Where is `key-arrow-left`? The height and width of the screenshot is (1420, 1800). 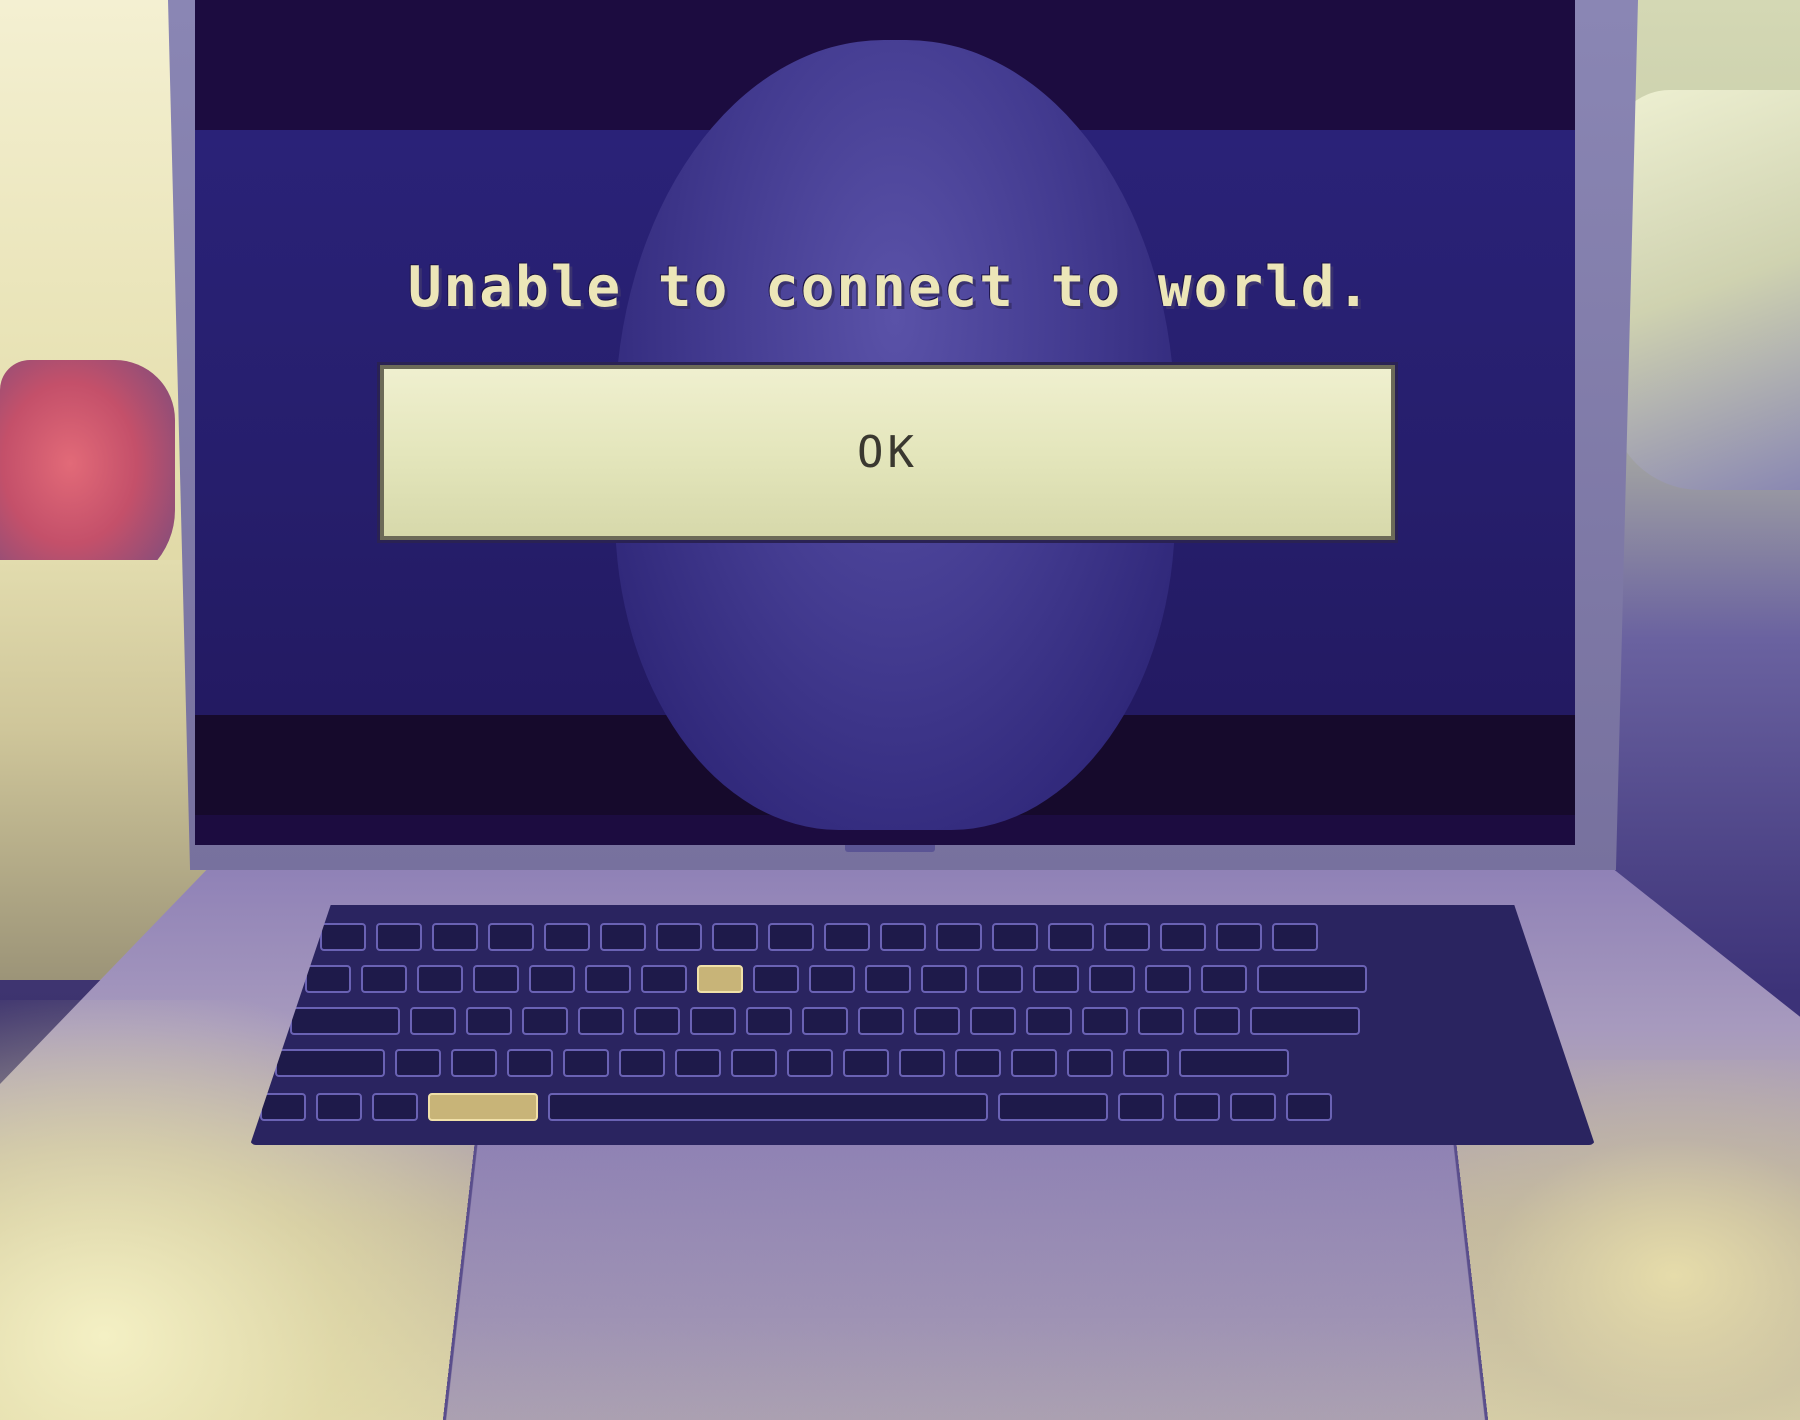 key-arrow-left is located at coordinates (1197, 1107).